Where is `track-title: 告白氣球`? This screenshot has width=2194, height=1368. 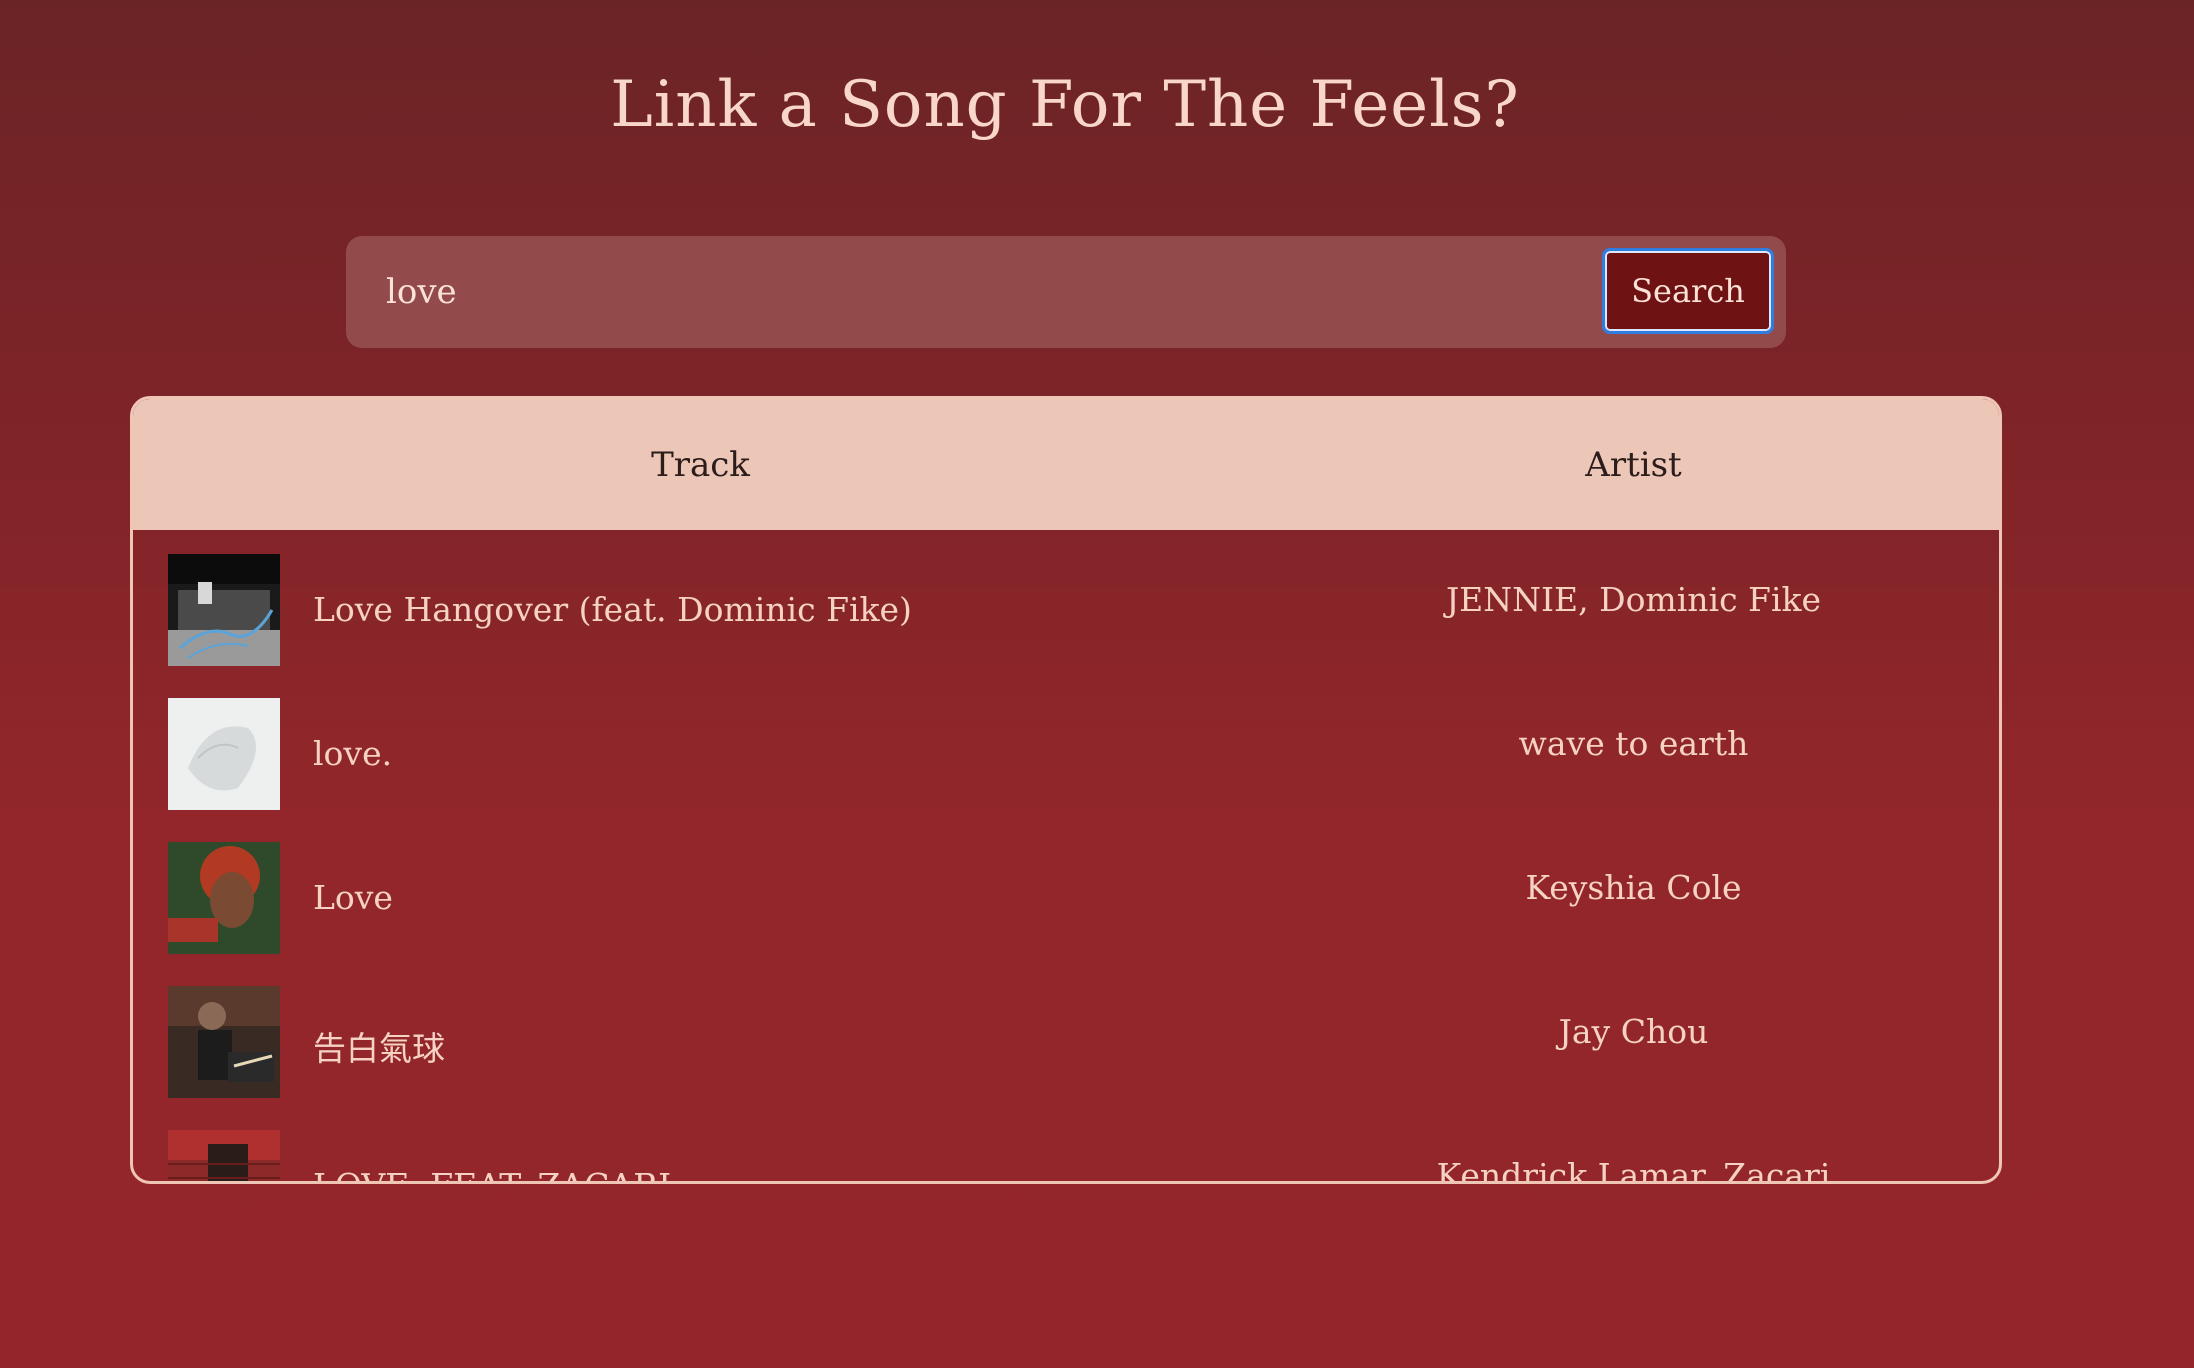 track-title: 告白氣球 is located at coordinates (379, 1048).